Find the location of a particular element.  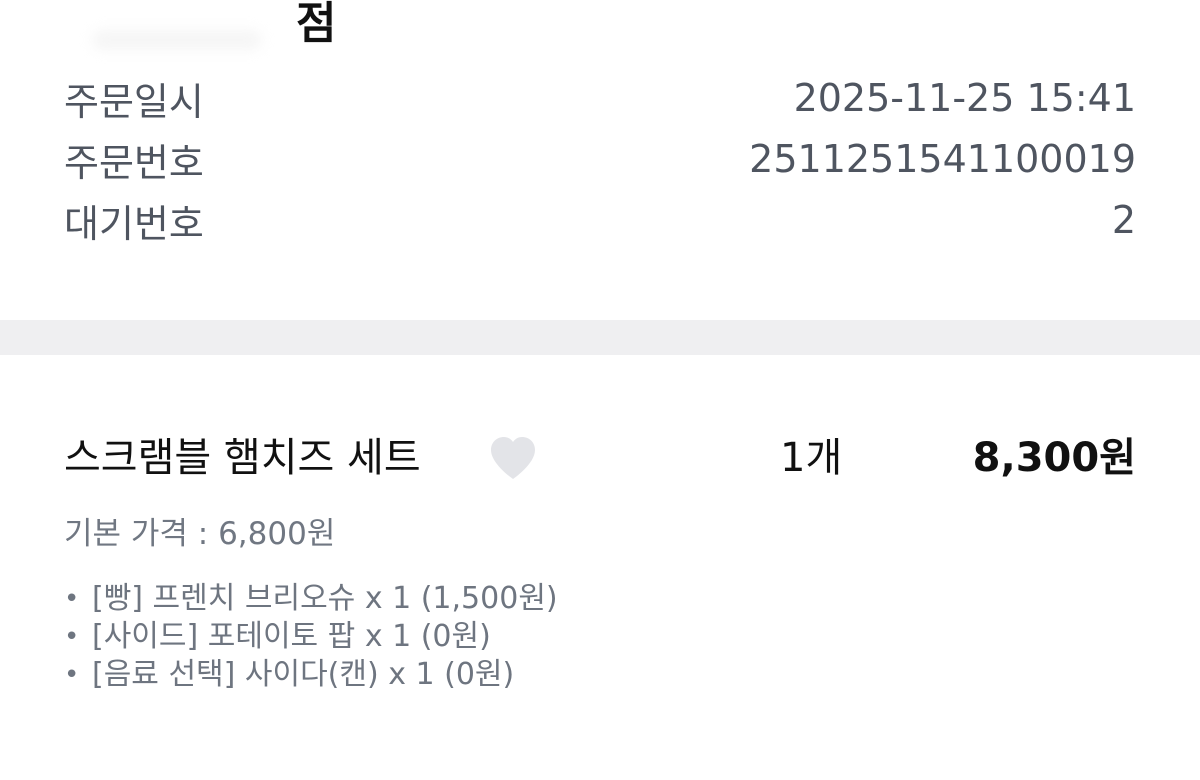

store-name: 점 is located at coordinates (316, 24).